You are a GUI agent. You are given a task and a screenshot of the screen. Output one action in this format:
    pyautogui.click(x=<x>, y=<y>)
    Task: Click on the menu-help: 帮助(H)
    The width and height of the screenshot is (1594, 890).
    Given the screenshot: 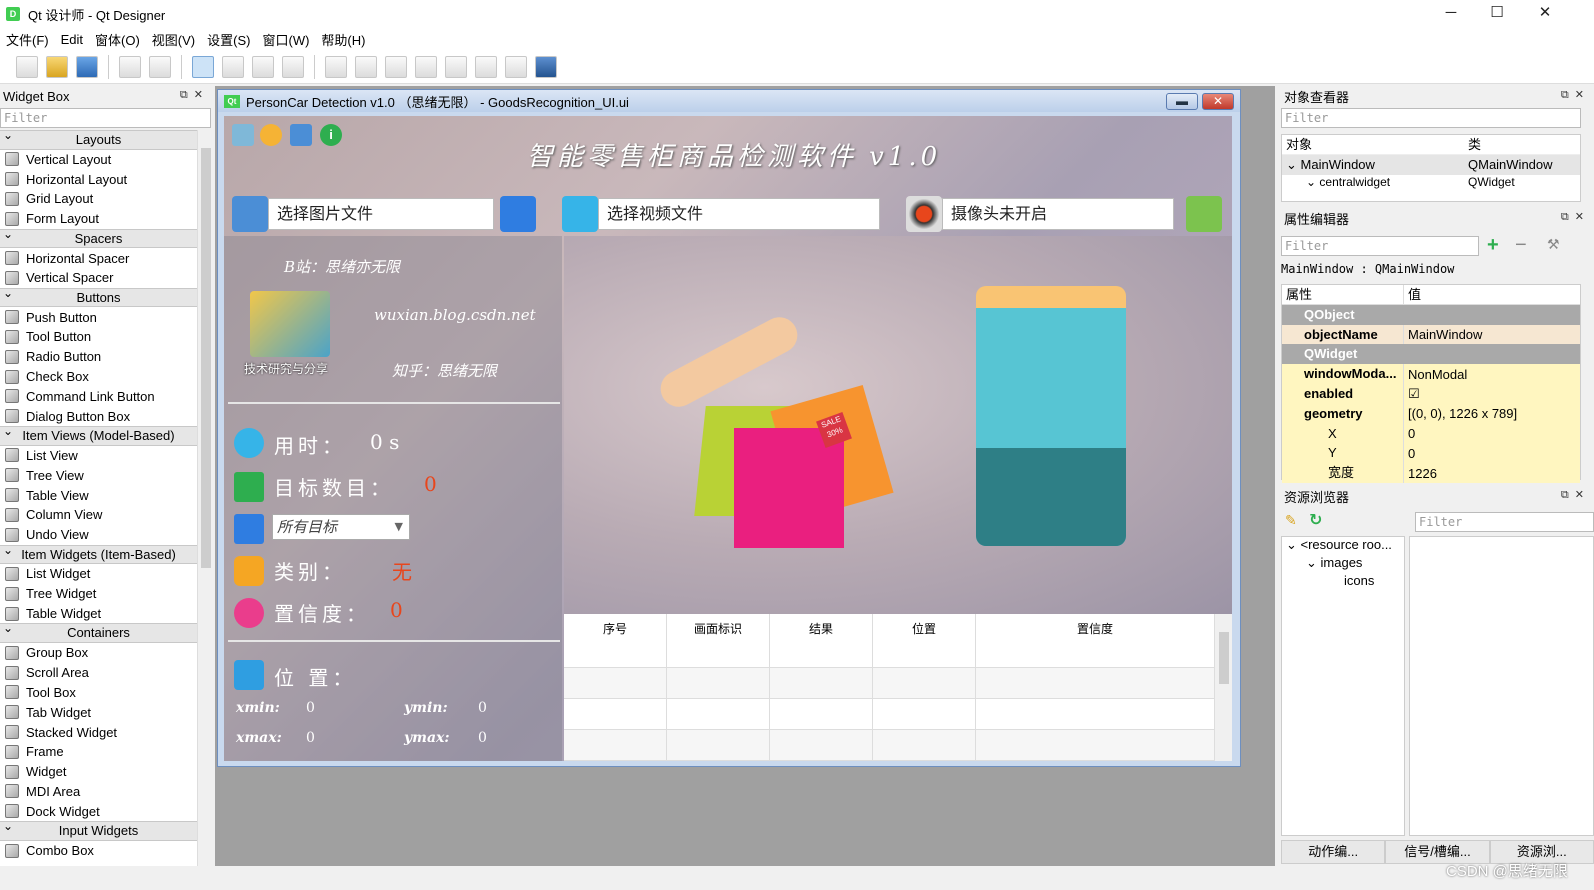 What is the action you would take?
    pyautogui.click(x=343, y=39)
    